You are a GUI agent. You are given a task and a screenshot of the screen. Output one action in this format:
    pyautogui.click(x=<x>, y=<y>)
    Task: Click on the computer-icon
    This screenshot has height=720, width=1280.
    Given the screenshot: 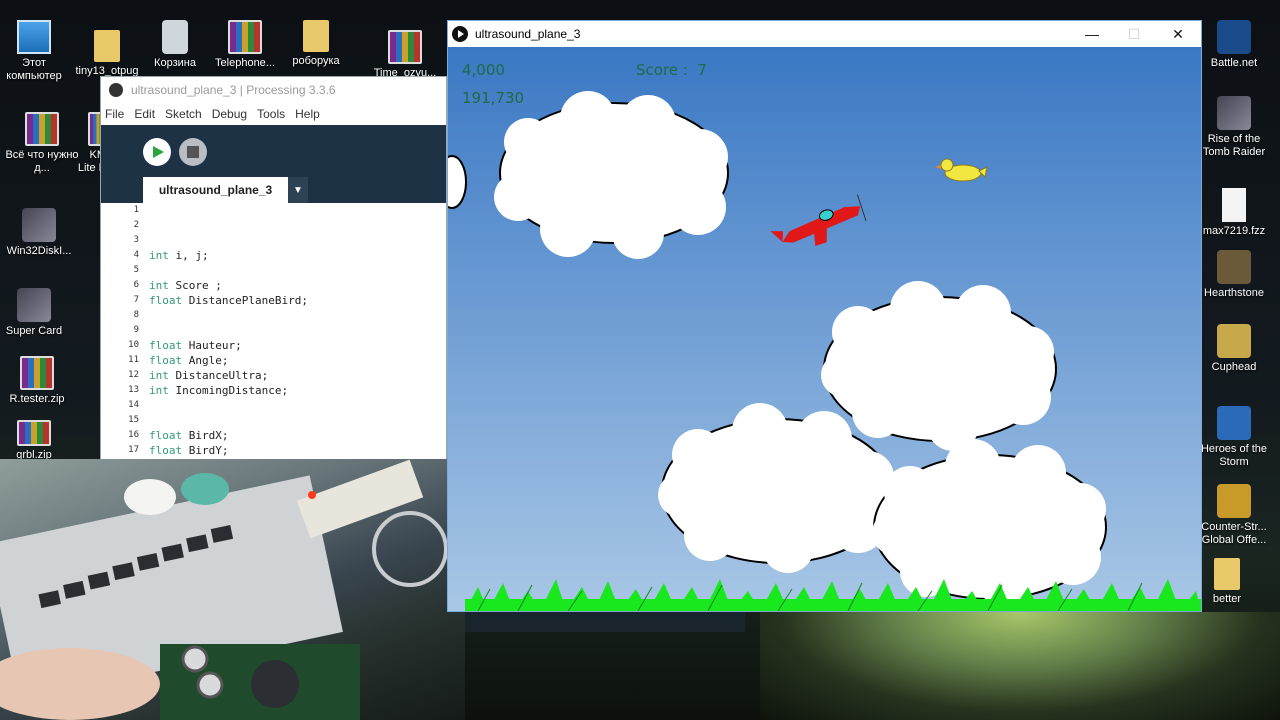 What is the action you would take?
    pyautogui.click(x=34, y=37)
    